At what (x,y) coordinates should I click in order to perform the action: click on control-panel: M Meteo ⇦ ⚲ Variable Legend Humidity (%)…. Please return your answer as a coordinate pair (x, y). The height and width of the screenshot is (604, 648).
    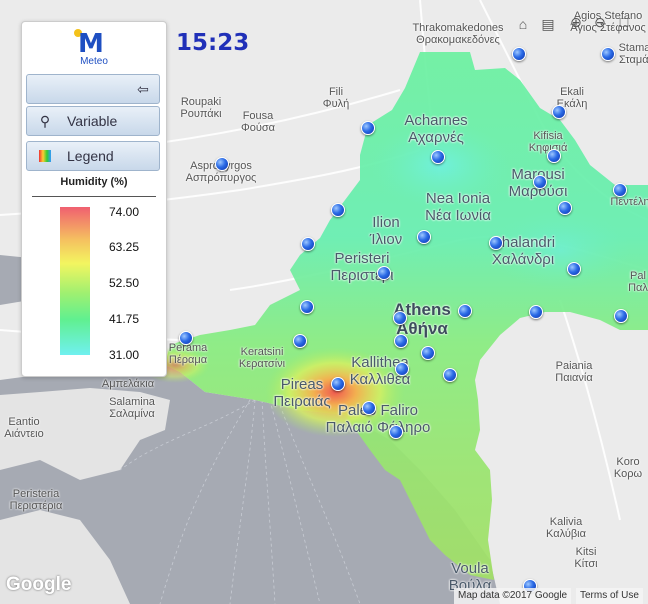
    Looking at the image, I should click on (94, 199).